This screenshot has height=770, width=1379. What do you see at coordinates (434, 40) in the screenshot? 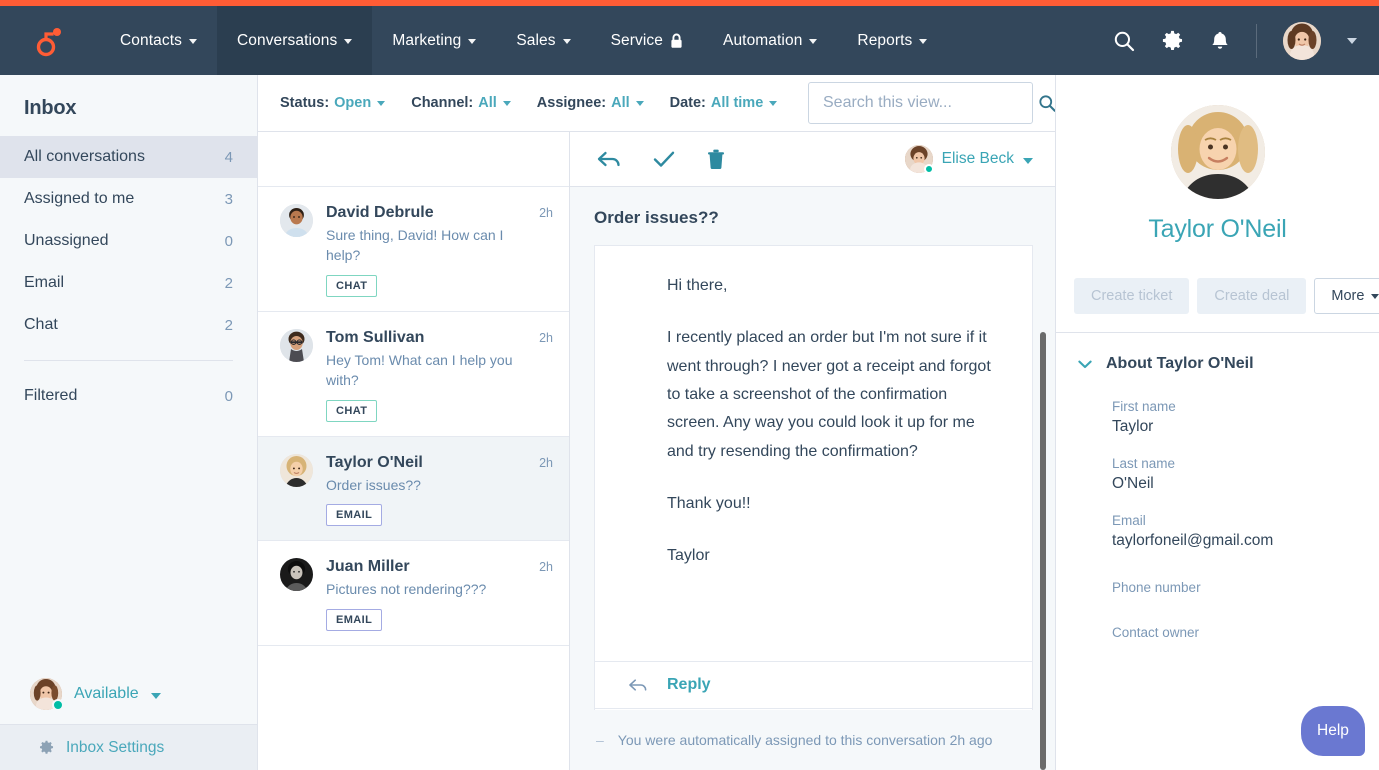
I see `nav-item-marketing: Marketing` at bounding box center [434, 40].